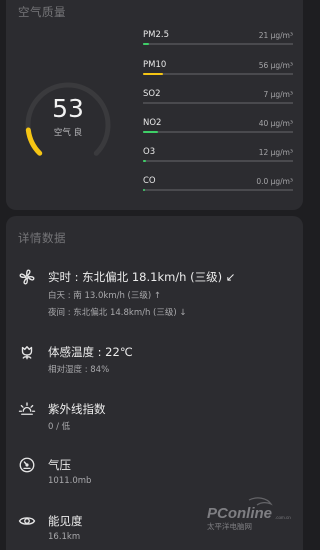 This screenshot has height=550, width=320. I want to click on pollutant-name: O3, so click(149, 152).